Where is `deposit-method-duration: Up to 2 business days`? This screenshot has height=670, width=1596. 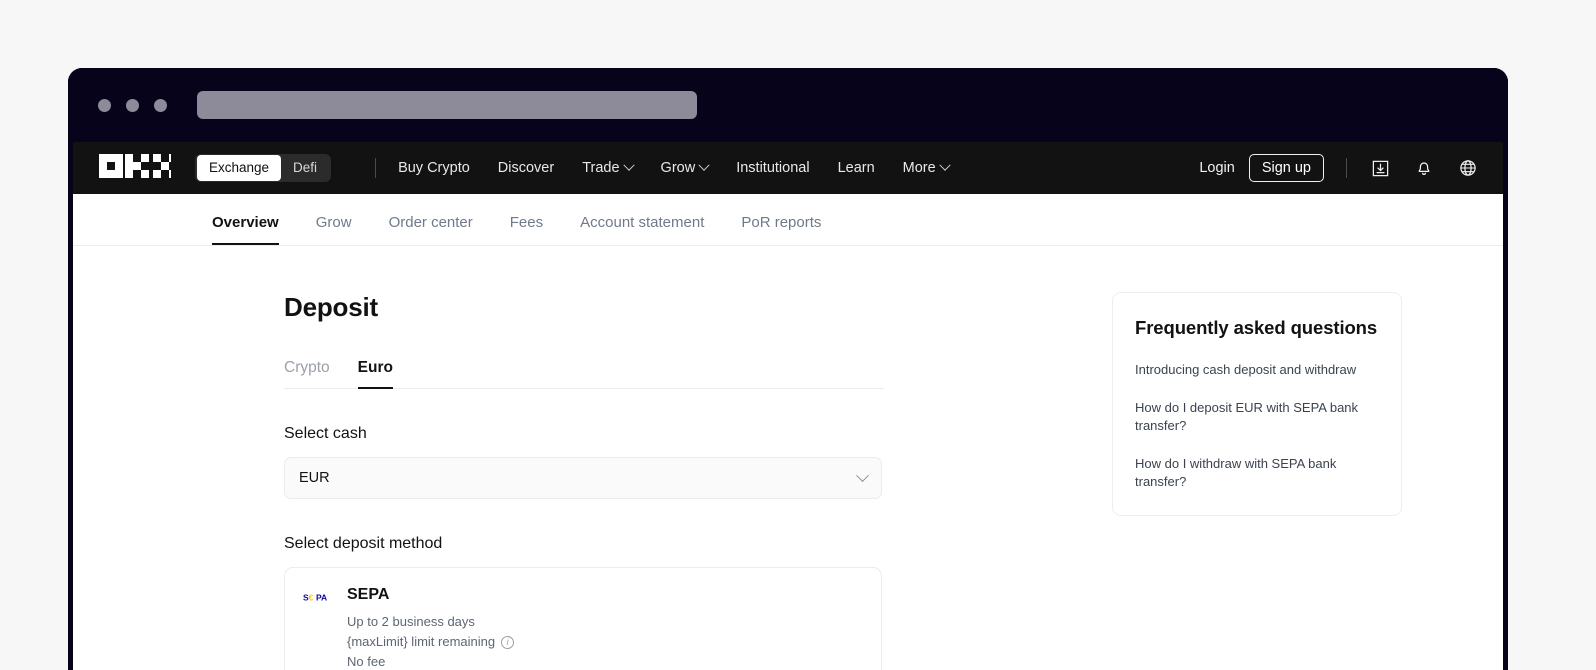
deposit-method-duration: Up to 2 business days is located at coordinates (430, 622).